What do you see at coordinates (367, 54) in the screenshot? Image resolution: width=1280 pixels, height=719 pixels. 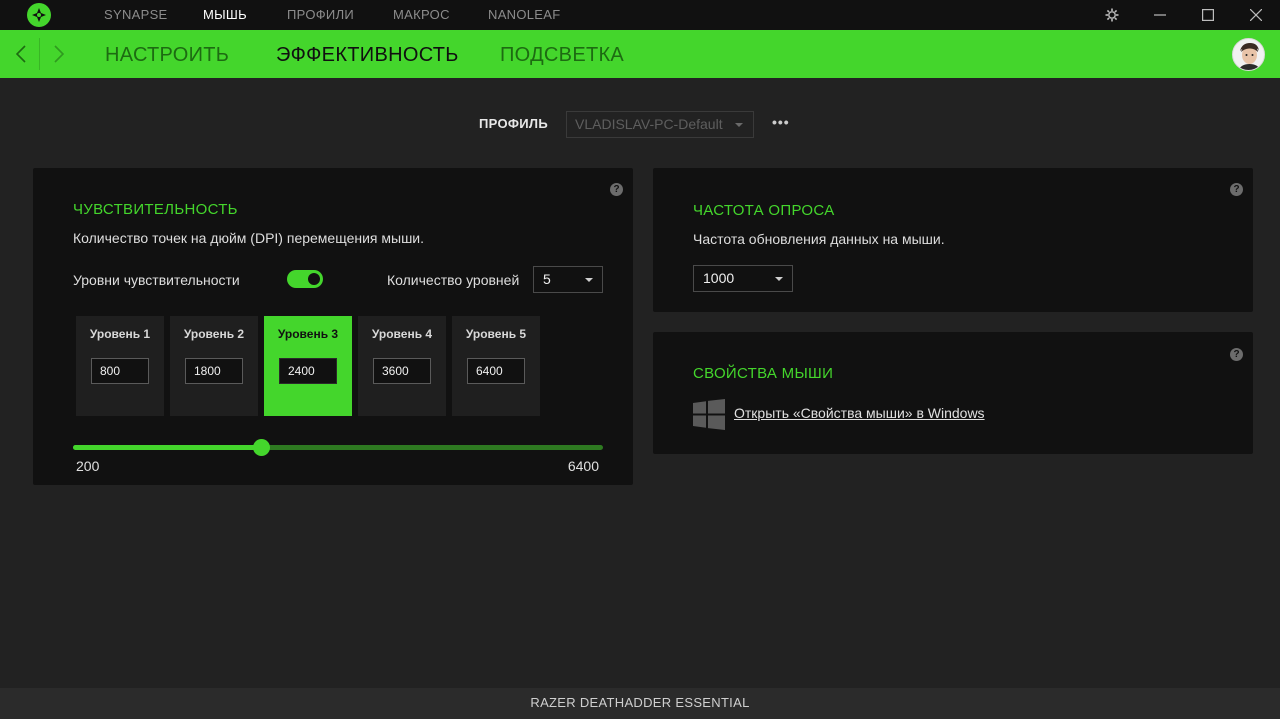 I see `tab-performance: ЭФФЕКТИВНОСТЬ` at bounding box center [367, 54].